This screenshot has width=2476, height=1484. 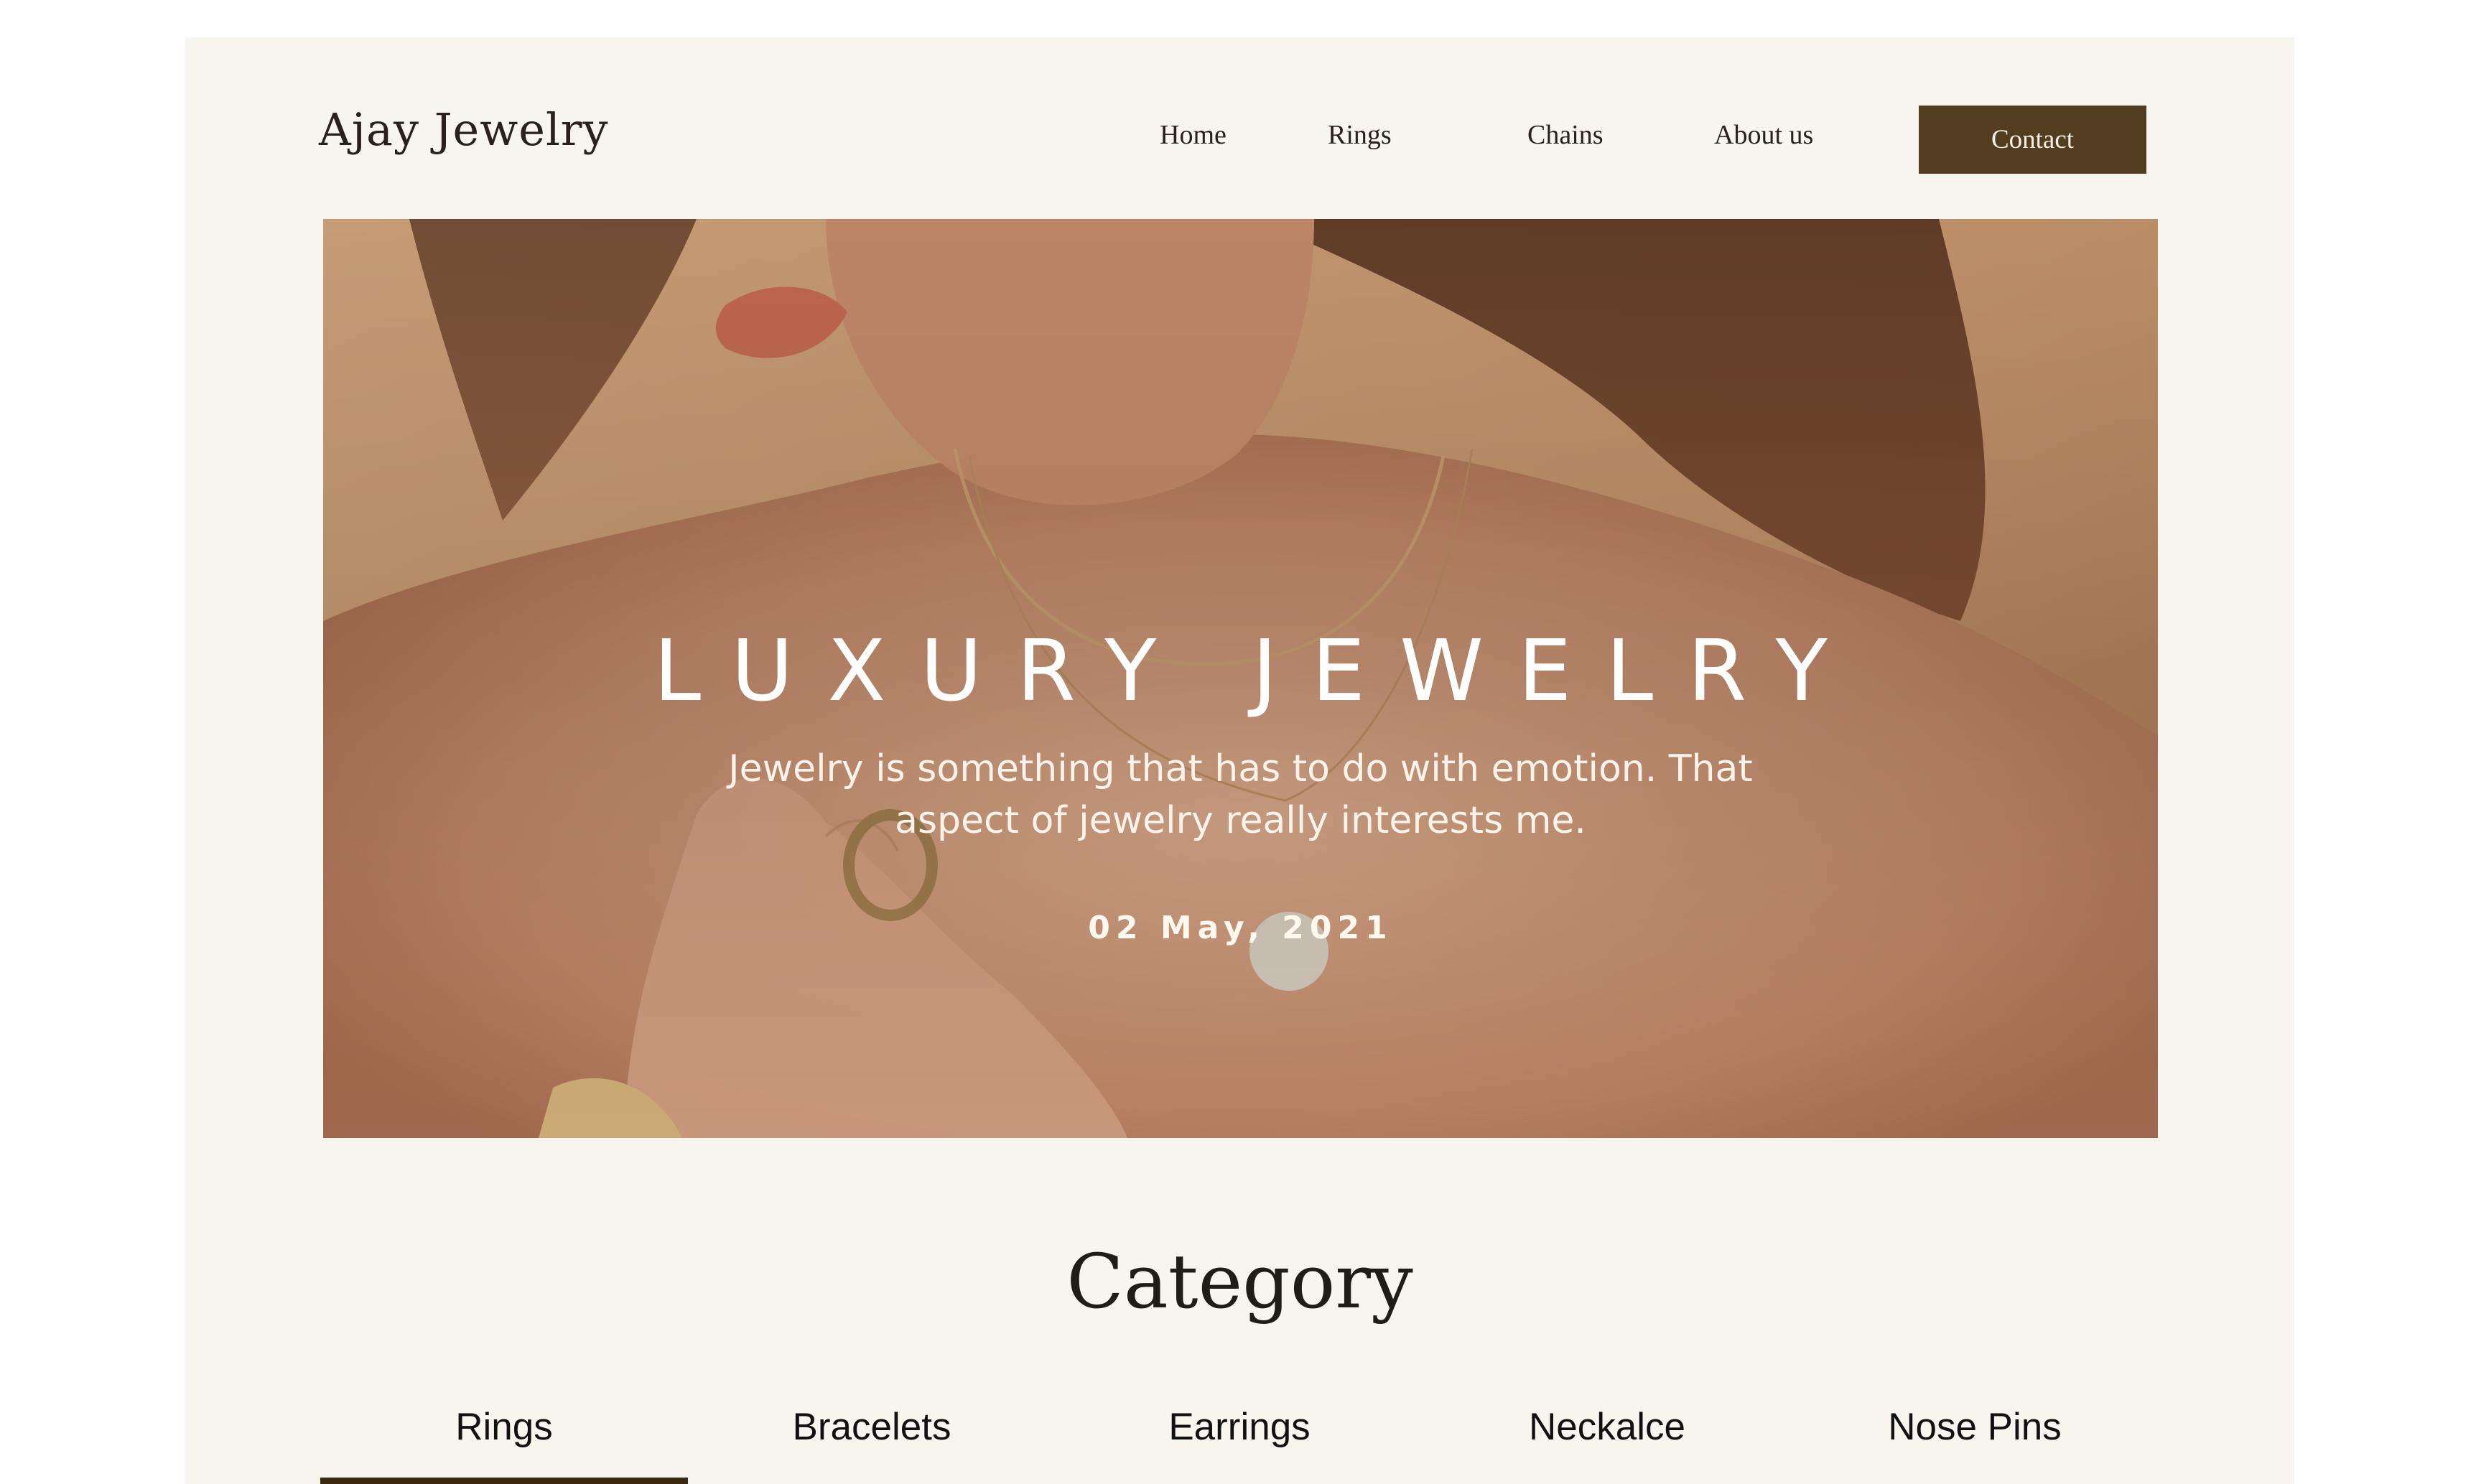 What do you see at coordinates (1360, 135) in the screenshot?
I see `nav-link-rings: Rings` at bounding box center [1360, 135].